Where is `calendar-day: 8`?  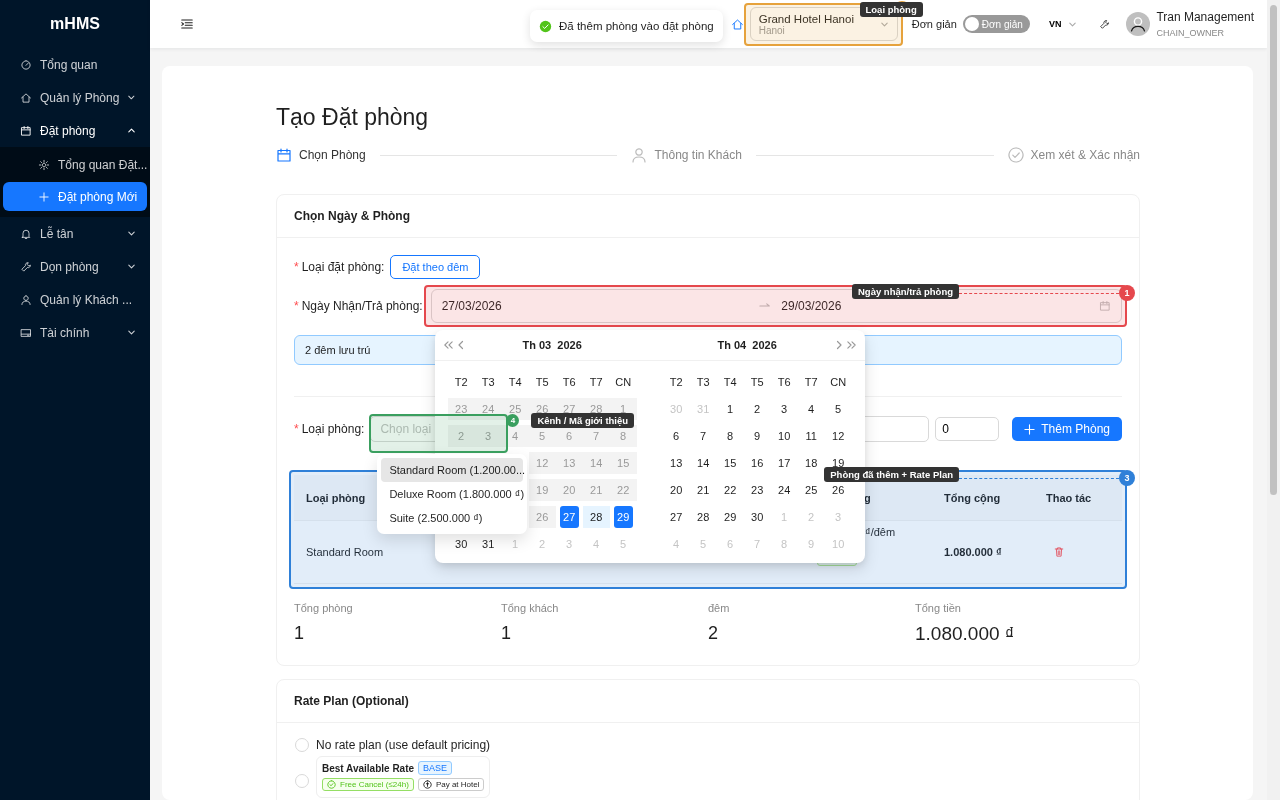
calendar-day: 8 is located at coordinates (730, 435).